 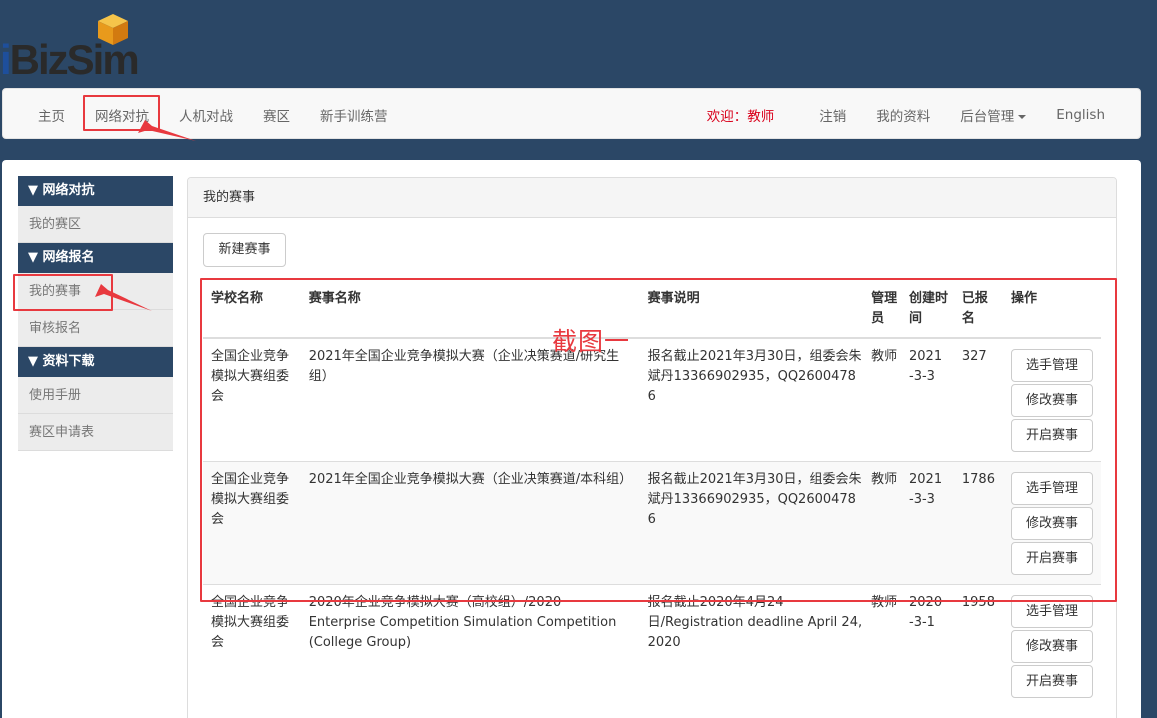 What do you see at coordinates (95, 328) in the screenshot?
I see `sidebar-item-review-registration: 审核报名` at bounding box center [95, 328].